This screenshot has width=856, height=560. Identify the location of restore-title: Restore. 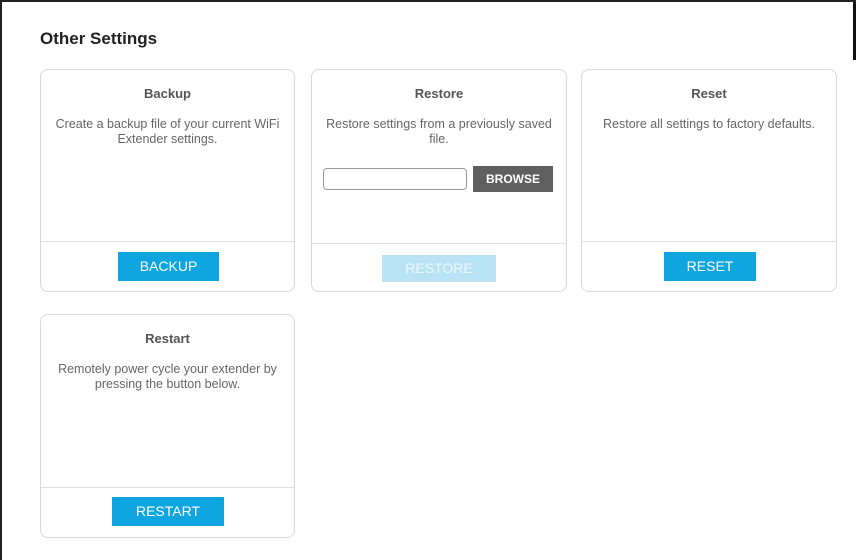
(439, 93).